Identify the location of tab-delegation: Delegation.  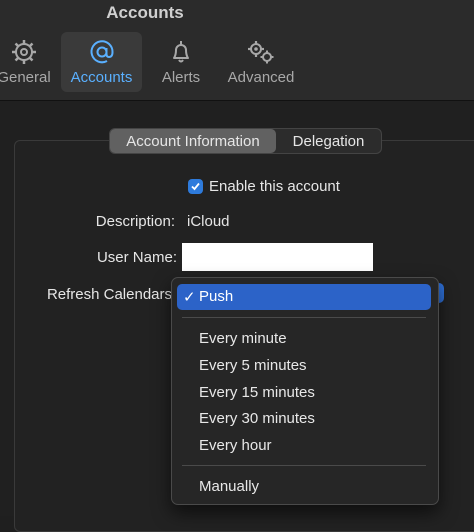
(328, 141).